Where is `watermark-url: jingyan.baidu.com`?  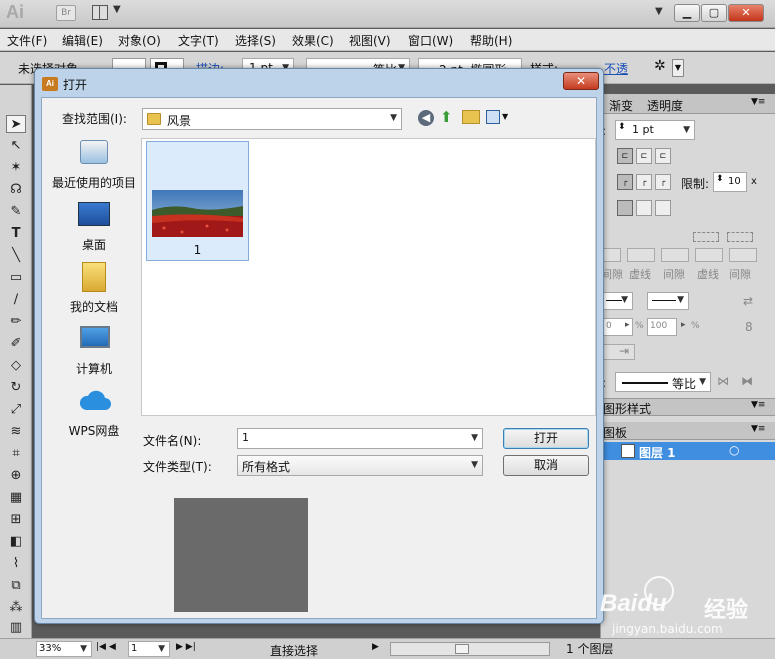 watermark-url: jingyan.baidu.com is located at coordinates (667, 629).